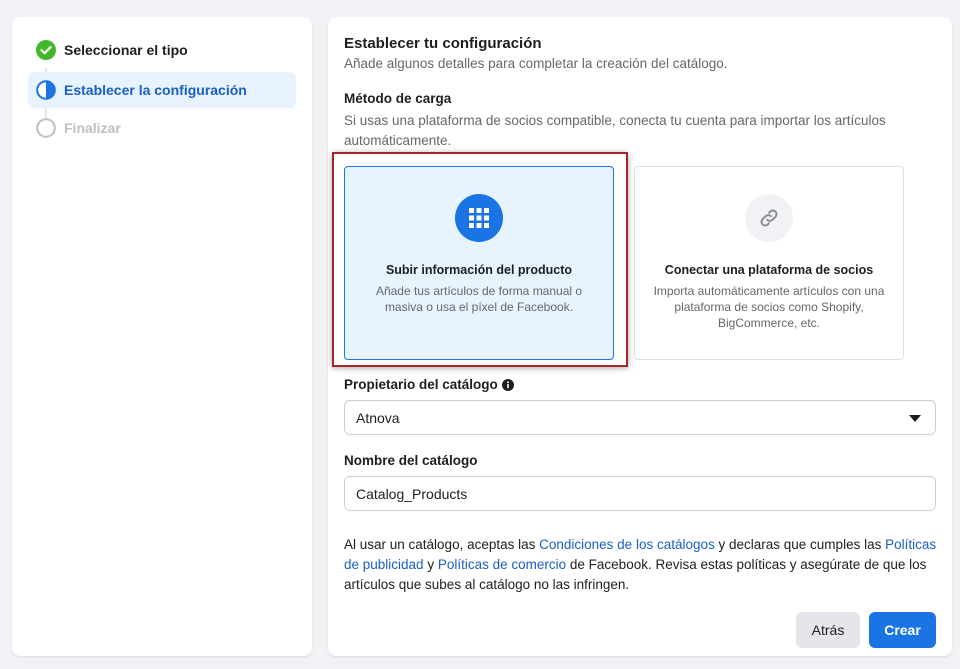  What do you see at coordinates (502, 564) in the screenshot?
I see `commerce-policies-link: Políticas de comercio` at bounding box center [502, 564].